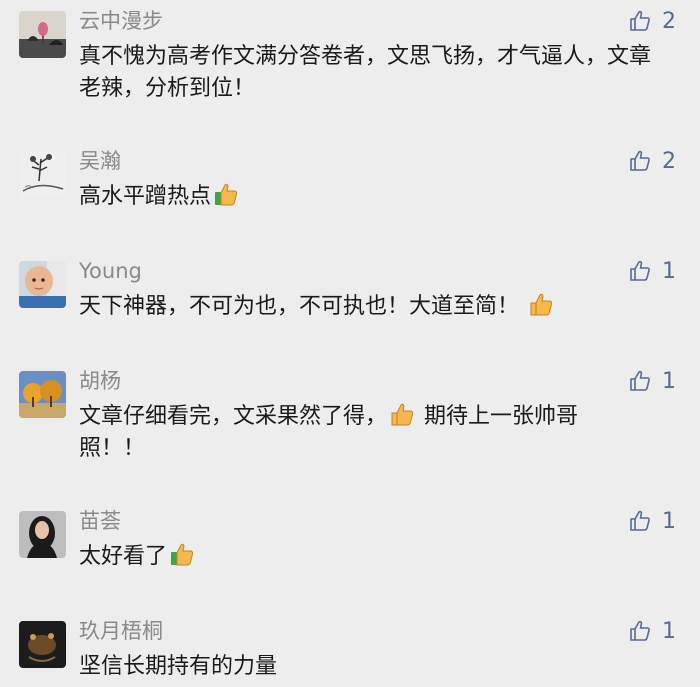 This screenshot has height=687, width=700. What do you see at coordinates (365, 72) in the screenshot?
I see `comment-text-segment: 真不愧为高考作文满分答卷者，文思飞扬，才气逼人，文章老辣，分析到位！` at bounding box center [365, 72].